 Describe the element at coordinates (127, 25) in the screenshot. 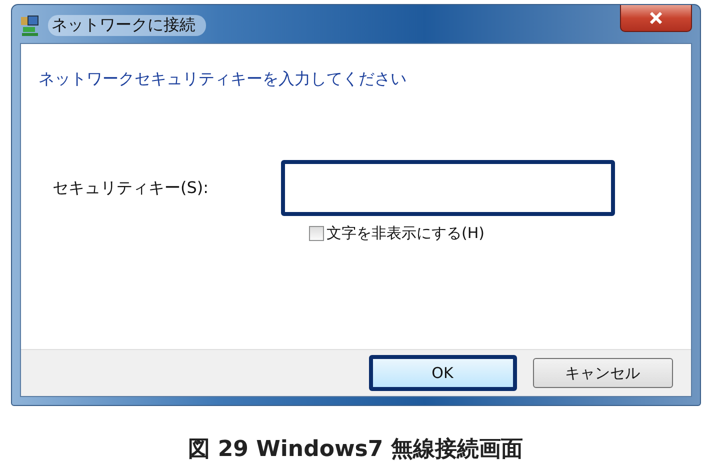

I see `window-title: ネットワークに接続` at that location.